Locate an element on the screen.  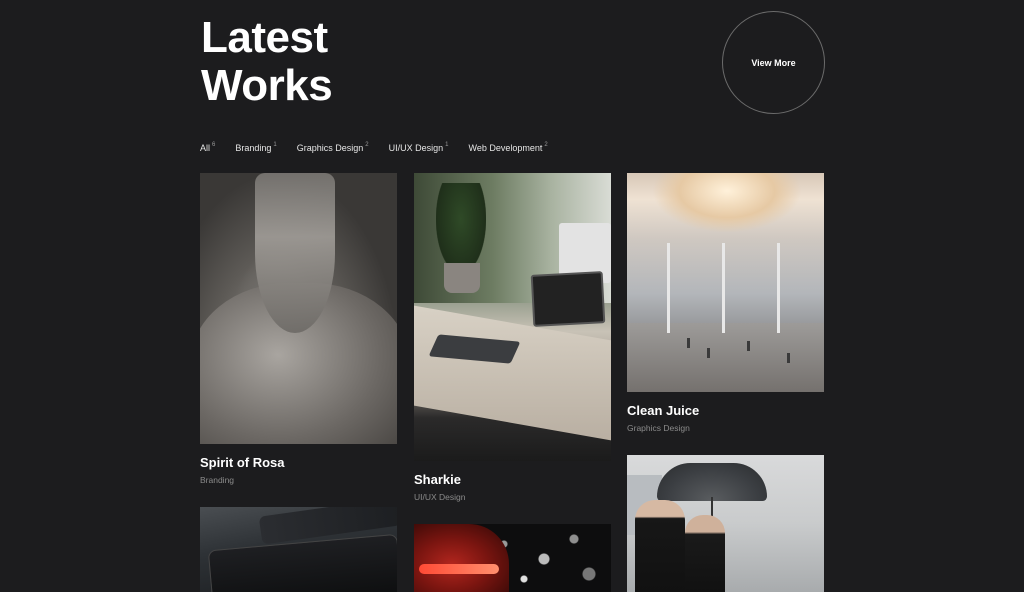
filter-label: Graphics Design is located at coordinates (330, 148).